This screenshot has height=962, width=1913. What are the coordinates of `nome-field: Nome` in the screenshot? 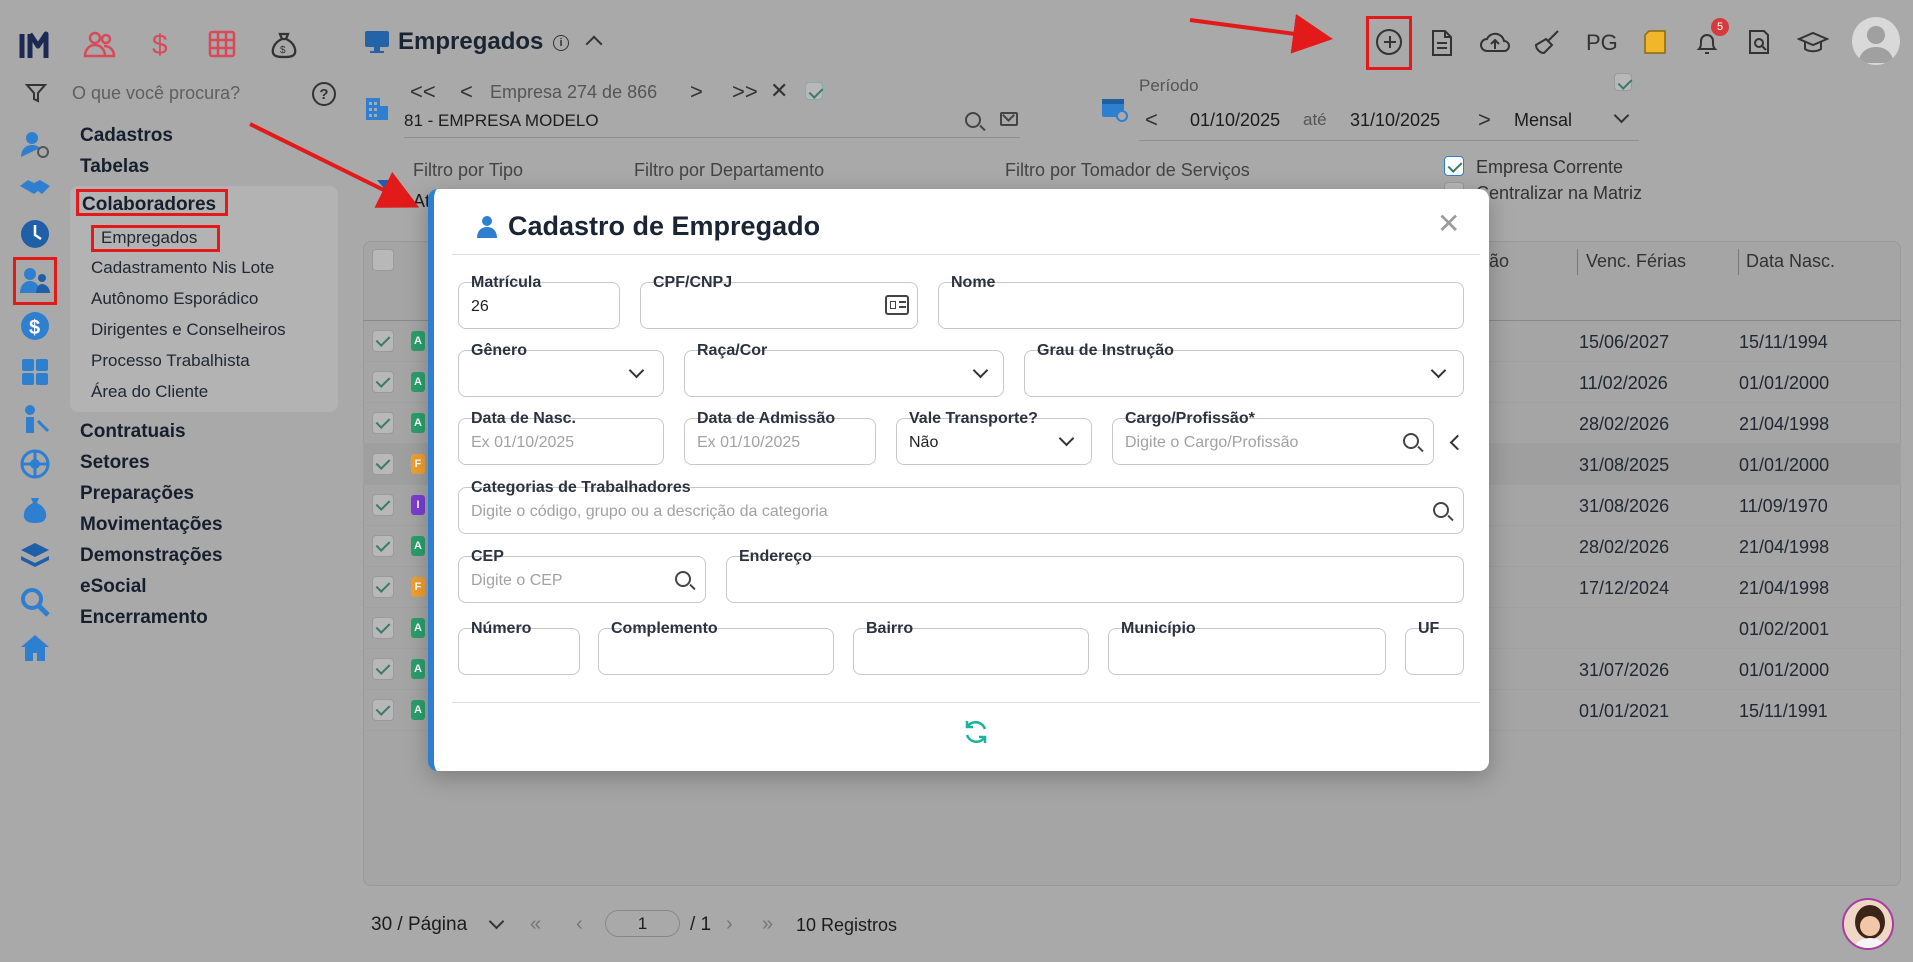 It's located at (1201, 301).